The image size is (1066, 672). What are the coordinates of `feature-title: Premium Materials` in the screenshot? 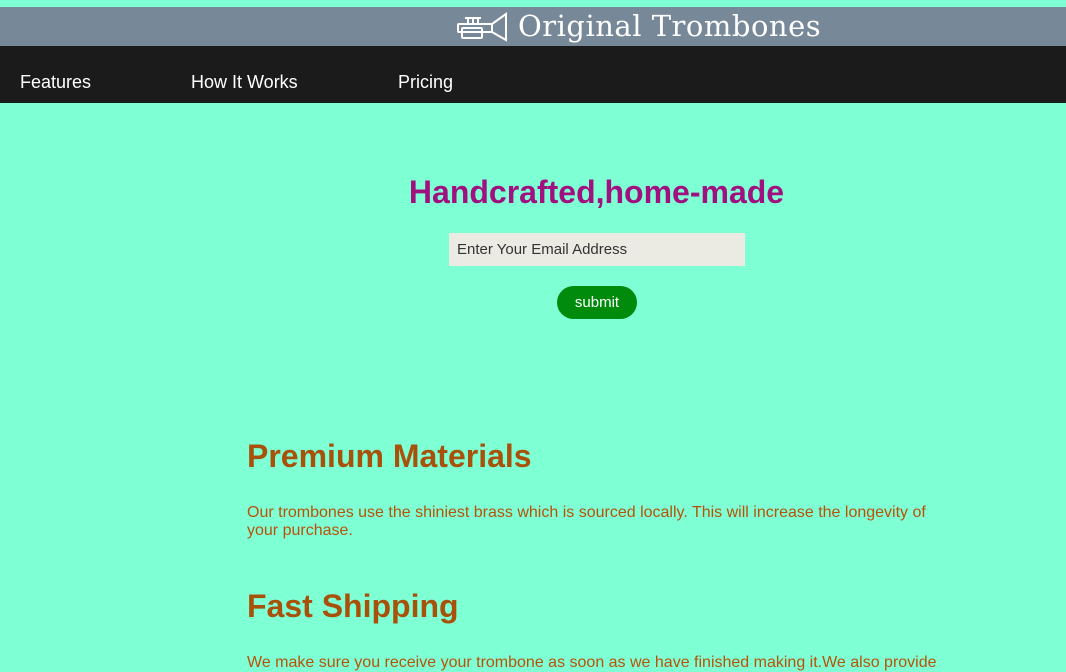 It's located at (389, 456).